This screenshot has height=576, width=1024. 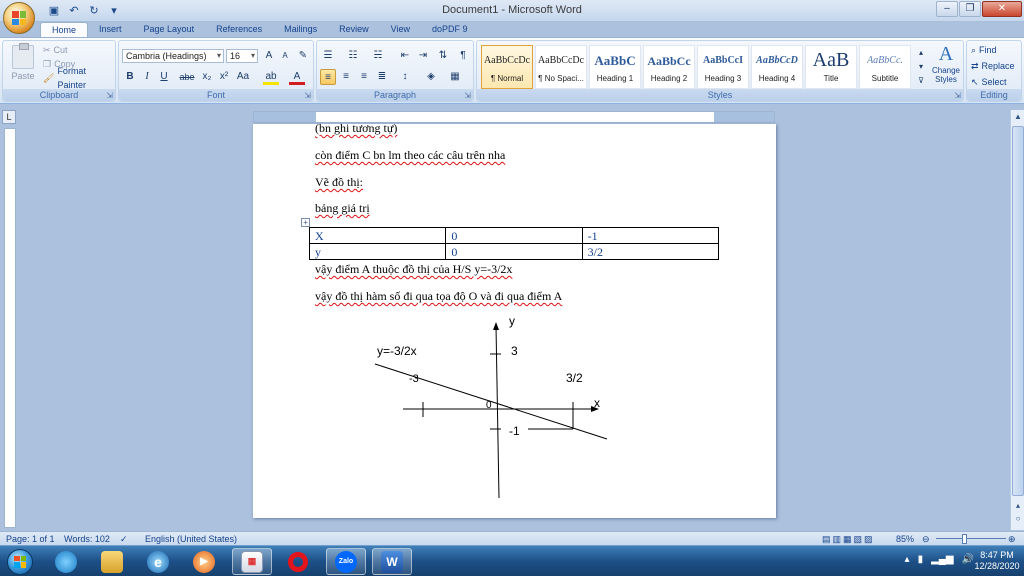 What do you see at coordinates (378, 56) in the screenshot?
I see `multilevel-list-icon: ☵` at bounding box center [378, 56].